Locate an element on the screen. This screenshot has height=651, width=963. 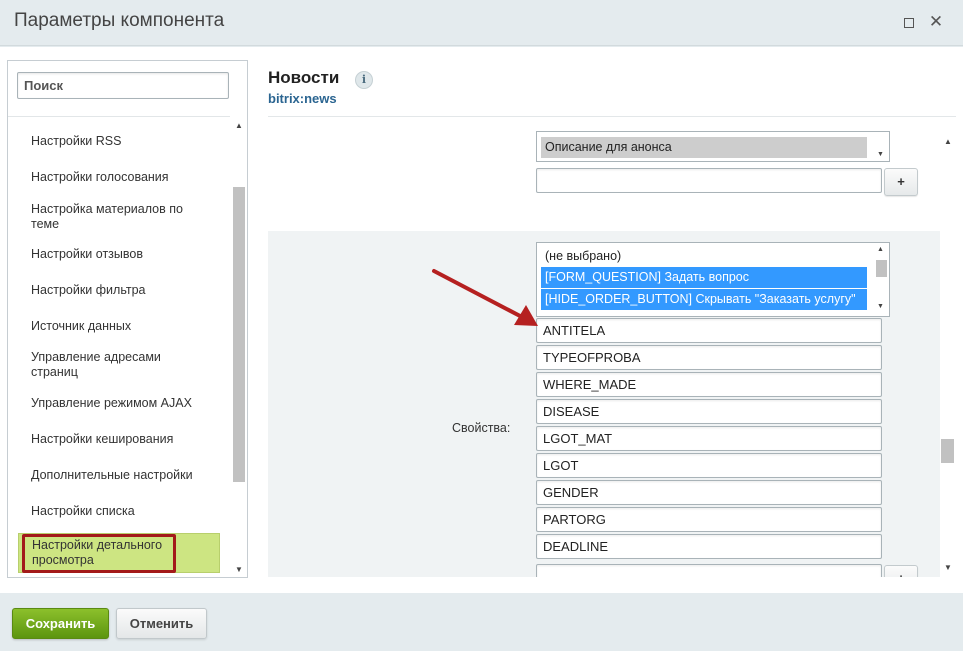
sidebar-item-related: Настройка материалов по теме is located at coordinates (119, 217).